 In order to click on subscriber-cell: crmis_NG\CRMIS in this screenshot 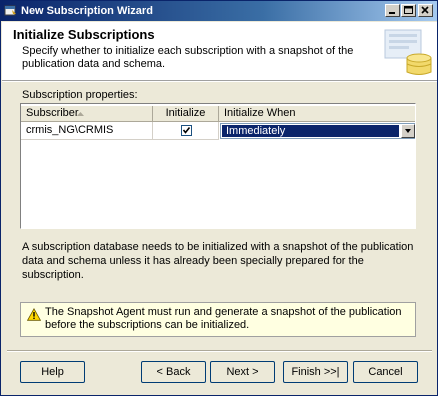, I will do `click(87, 131)`.